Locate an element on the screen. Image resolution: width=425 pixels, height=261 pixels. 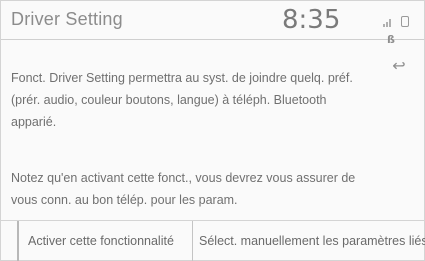
manual-select-settings-button: Sélect. manuellement les paramètres liés is located at coordinates (308, 241).